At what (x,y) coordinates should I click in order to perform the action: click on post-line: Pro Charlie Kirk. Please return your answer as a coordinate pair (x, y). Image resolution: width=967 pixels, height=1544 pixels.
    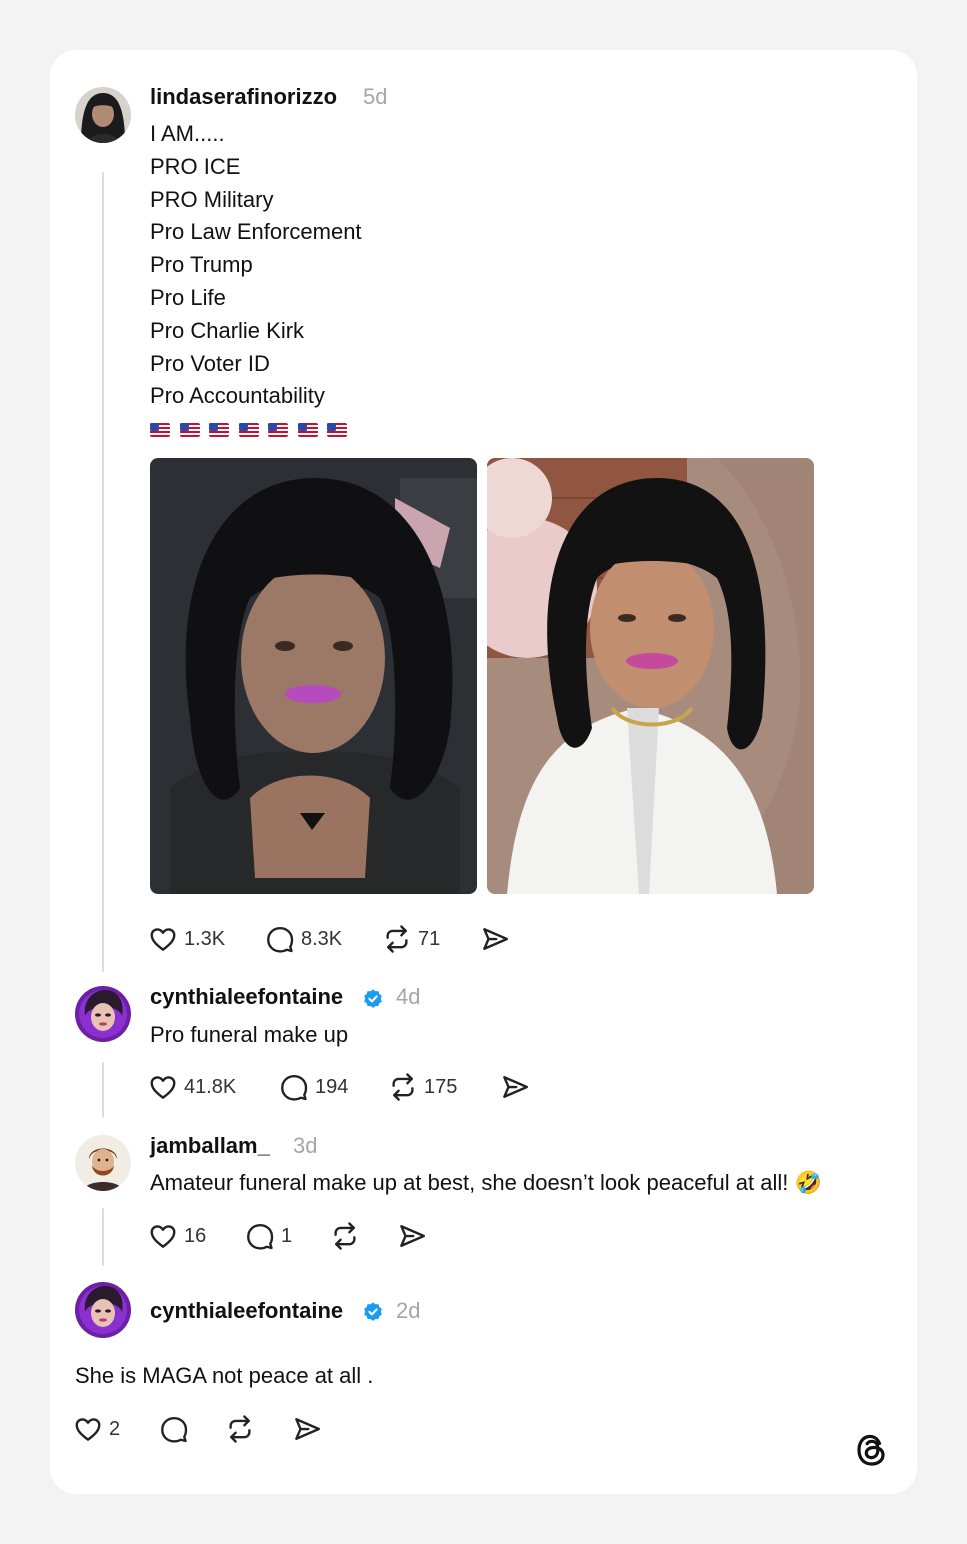
    Looking at the image, I should click on (227, 330).